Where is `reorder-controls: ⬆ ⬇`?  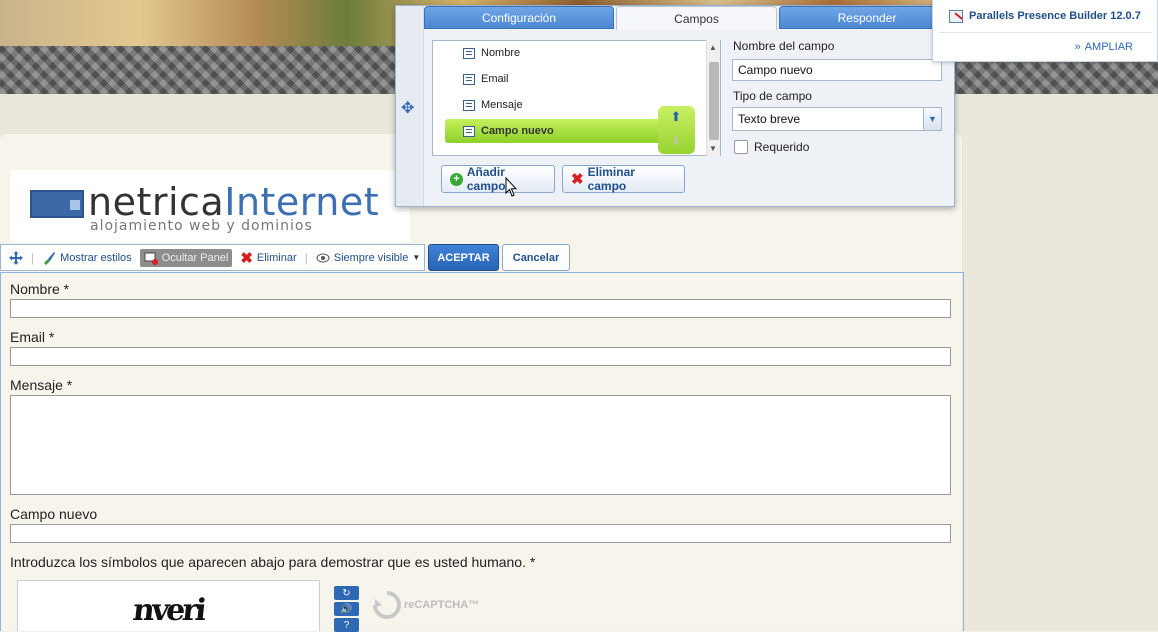 reorder-controls: ⬆ ⬇ is located at coordinates (676, 130).